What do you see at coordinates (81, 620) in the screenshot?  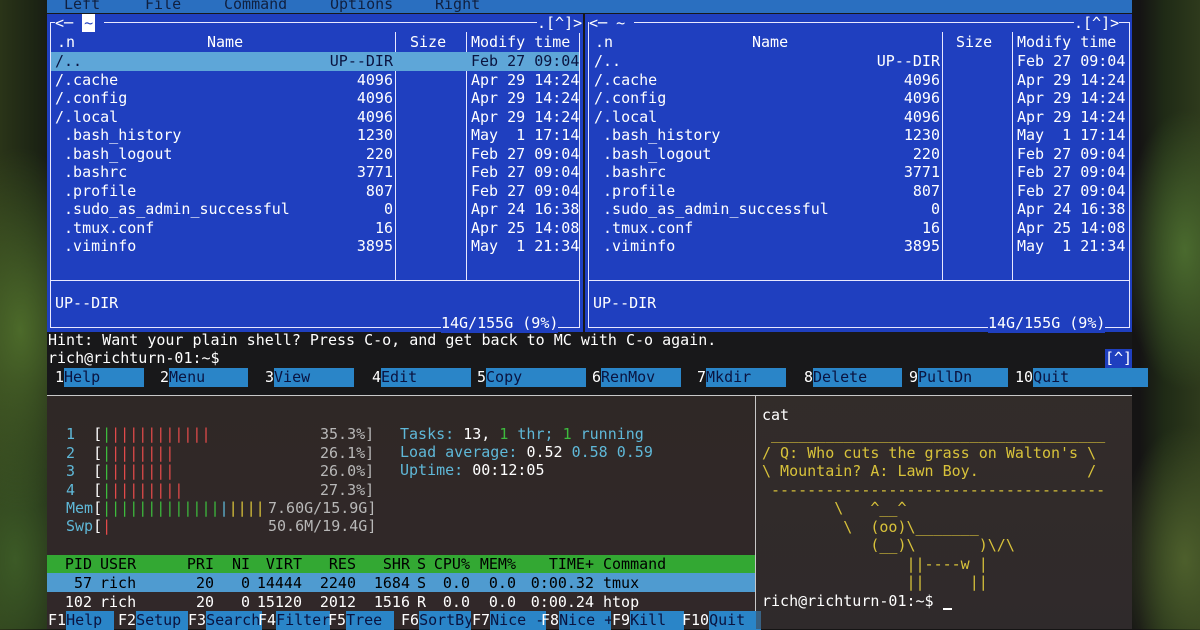 I see `htop-fkey-help: F1Help` at bounding box center [81, 620].